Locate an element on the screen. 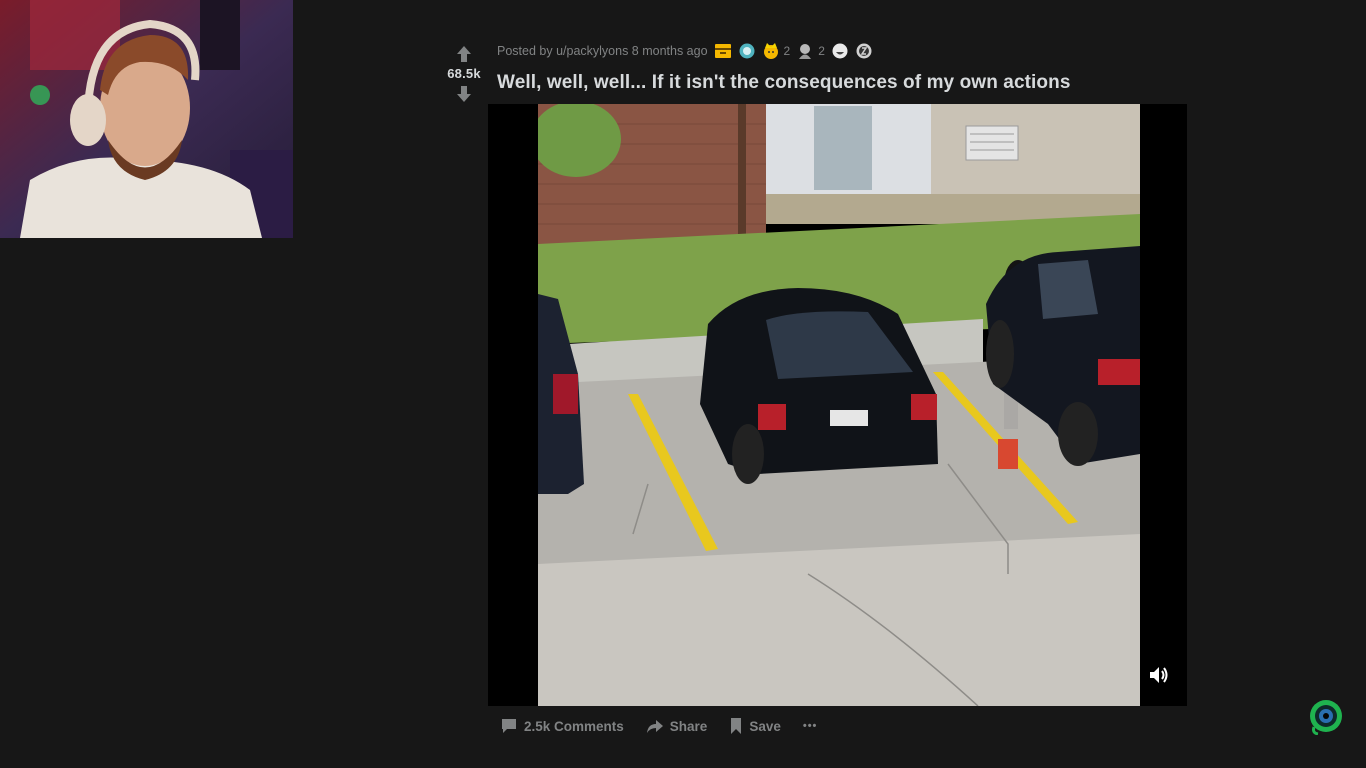  save-label: Save is located at coordinates (765, 726).